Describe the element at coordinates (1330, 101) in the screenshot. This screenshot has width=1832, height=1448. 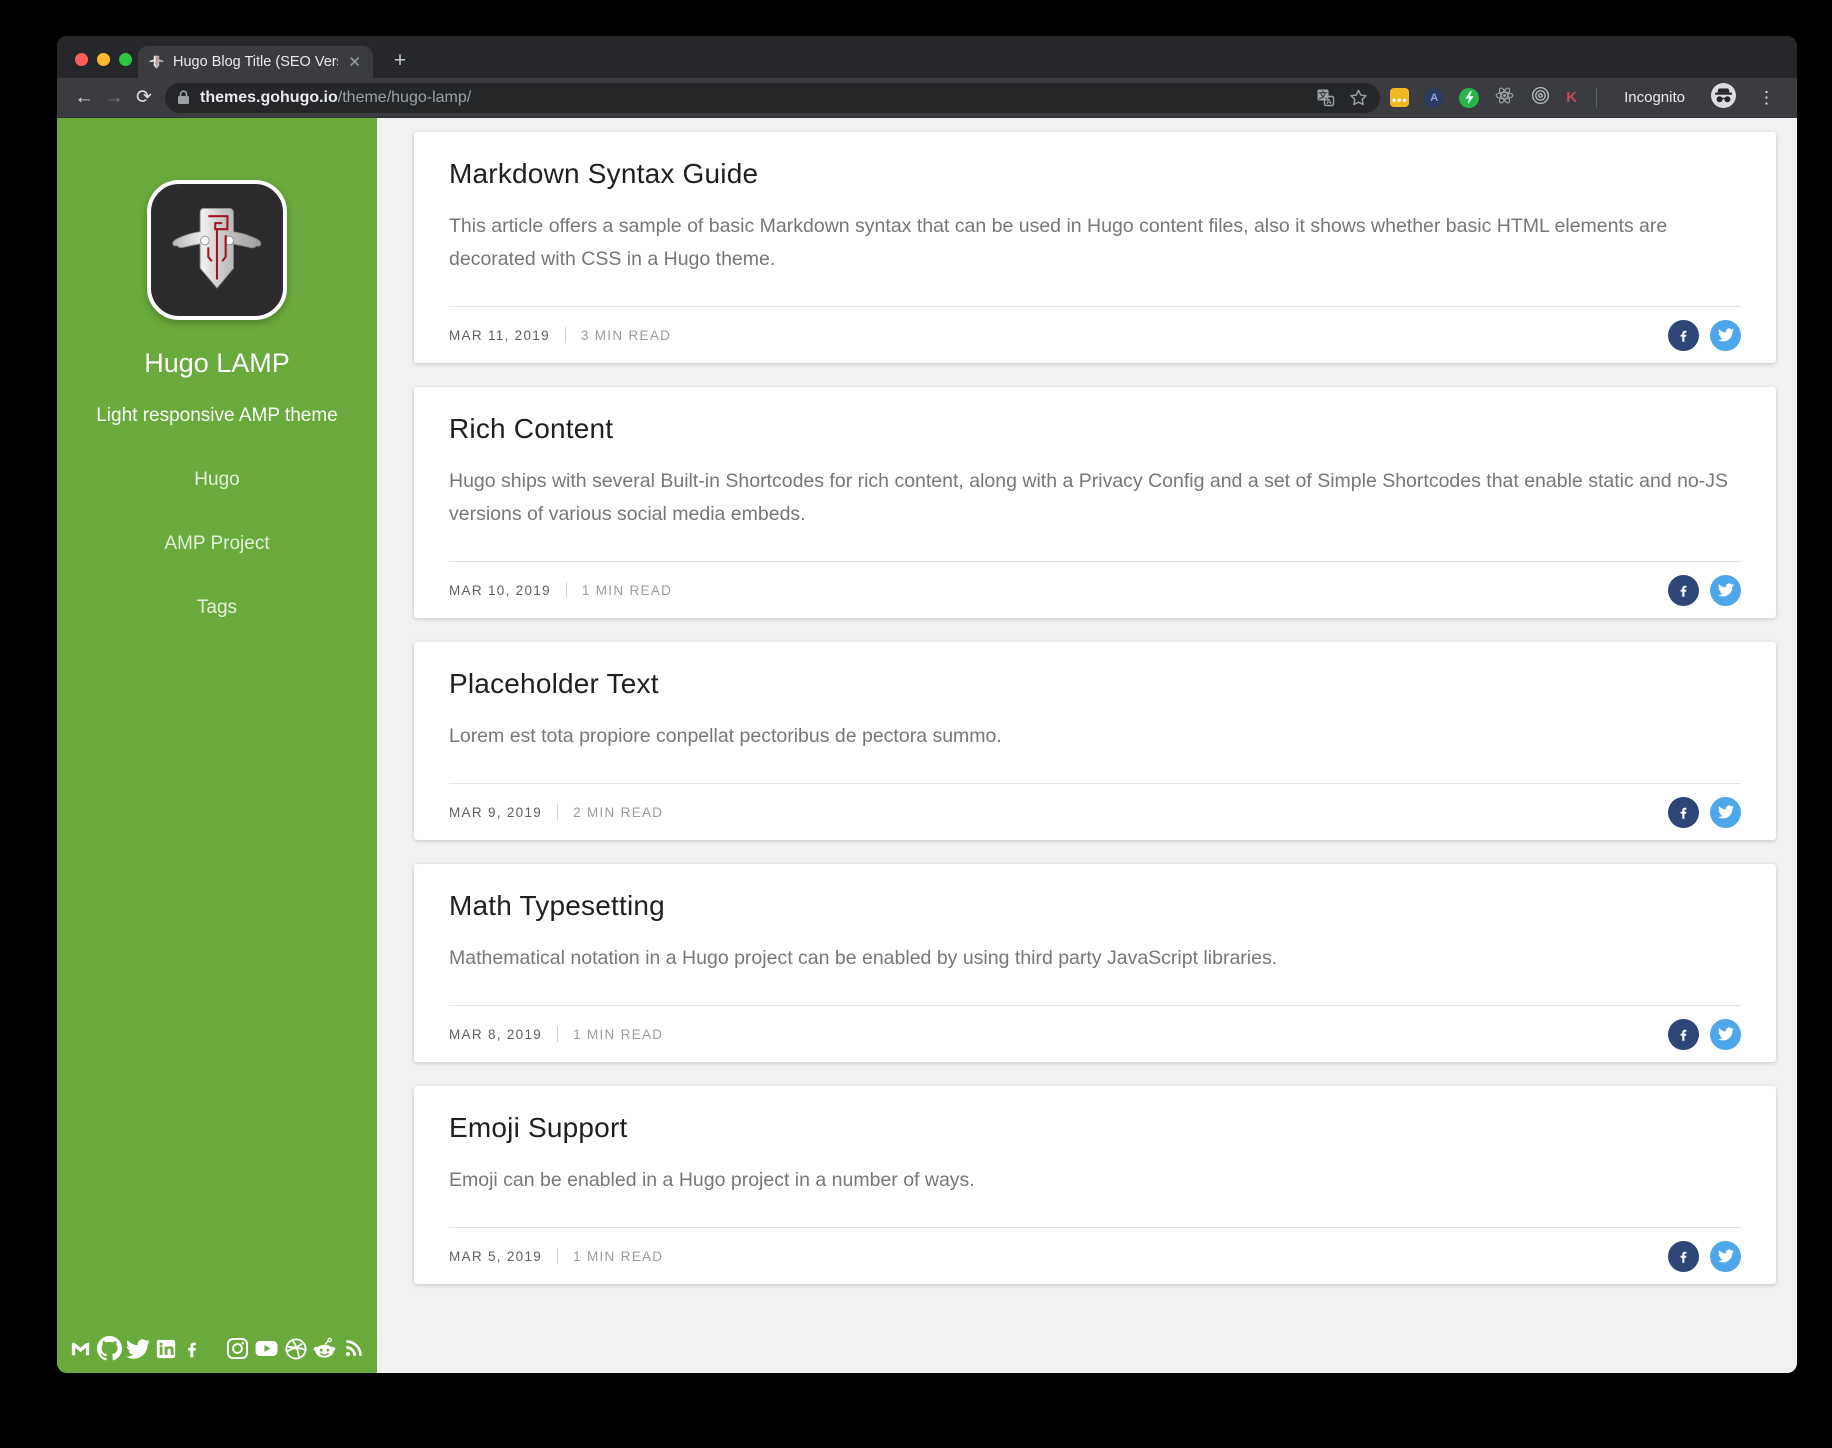
I see `svg-text: A` at that location.